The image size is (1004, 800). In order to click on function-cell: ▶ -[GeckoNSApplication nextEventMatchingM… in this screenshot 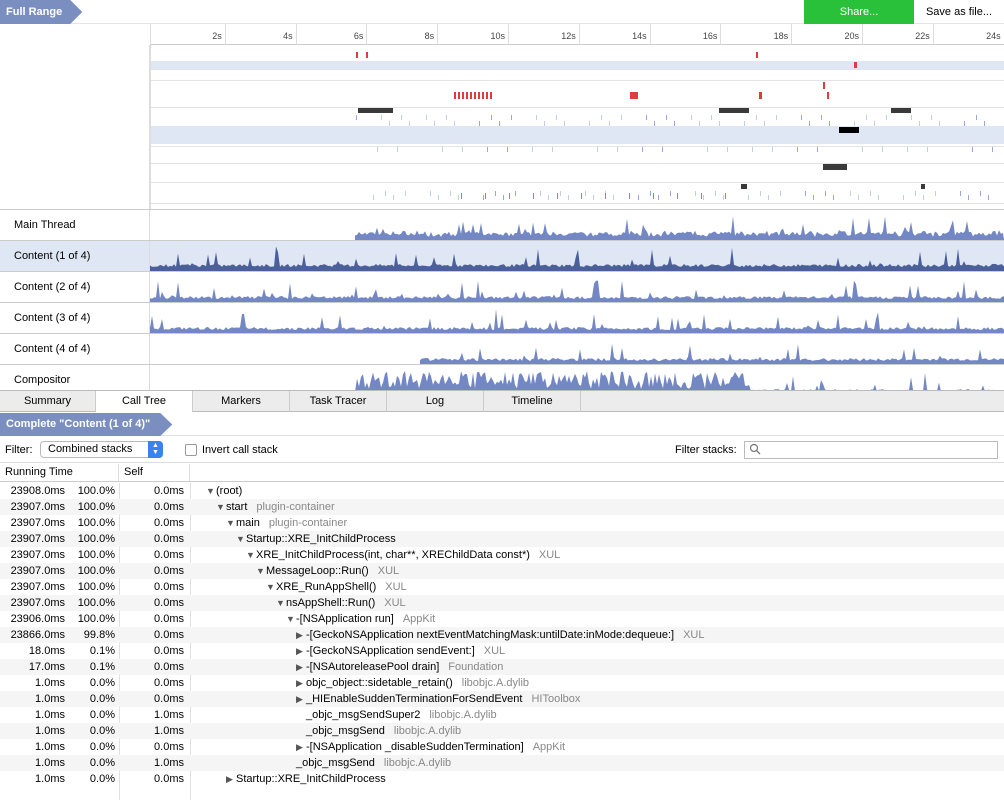, I will do `click(500, 635)`.